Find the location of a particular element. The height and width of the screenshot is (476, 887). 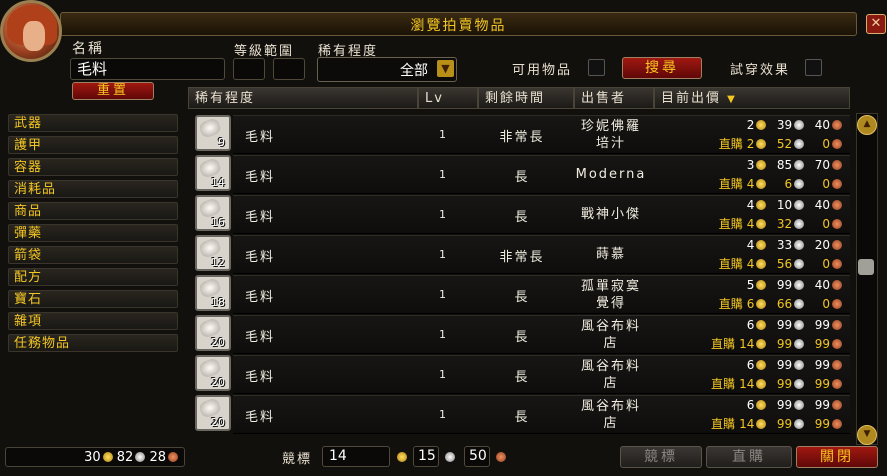

close-button: 關閉 is located at coordinates (837, 457).